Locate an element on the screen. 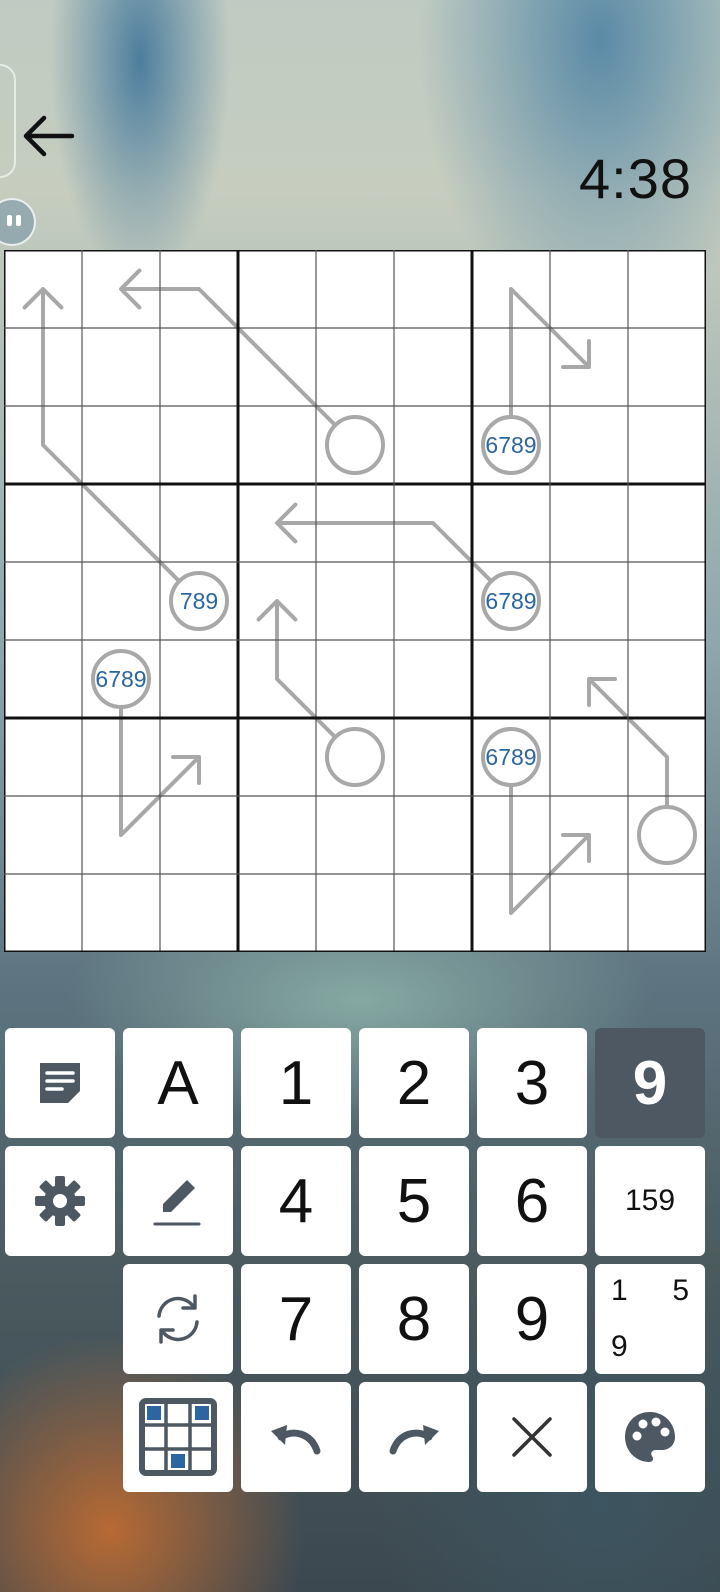 The image size is (720, 1592). candidate-notes: 789 is located at coordinates (199, 601).